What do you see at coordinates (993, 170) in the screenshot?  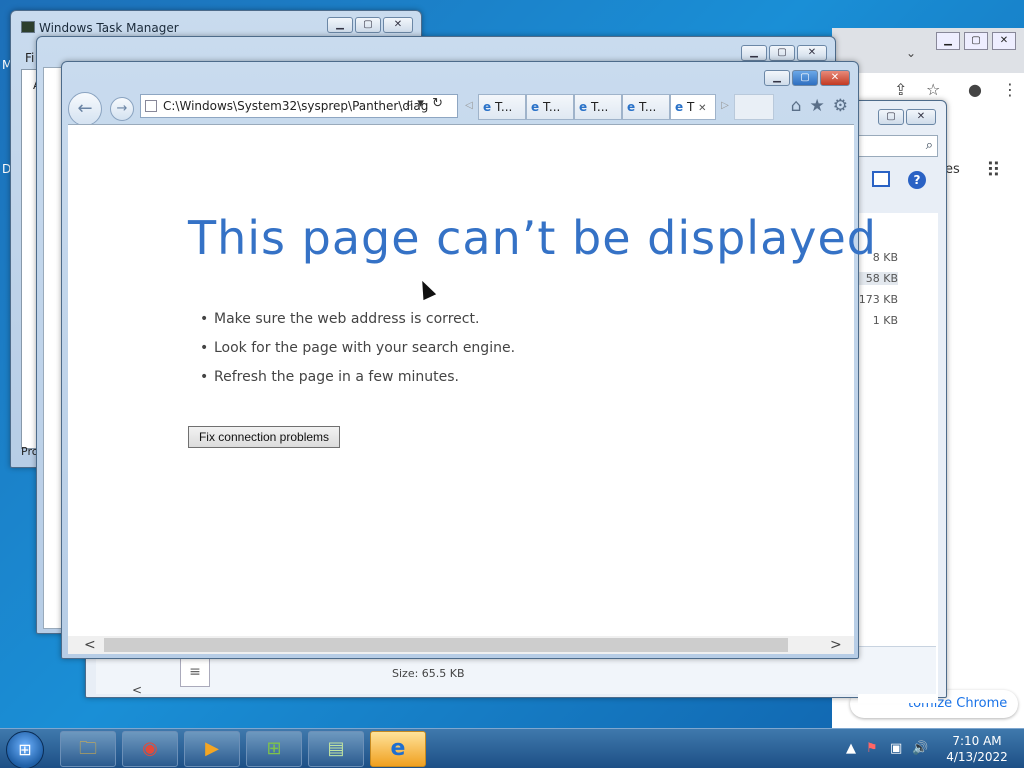 I see `apps-grid-icon: ⠿` at bounding box center [993, 170].